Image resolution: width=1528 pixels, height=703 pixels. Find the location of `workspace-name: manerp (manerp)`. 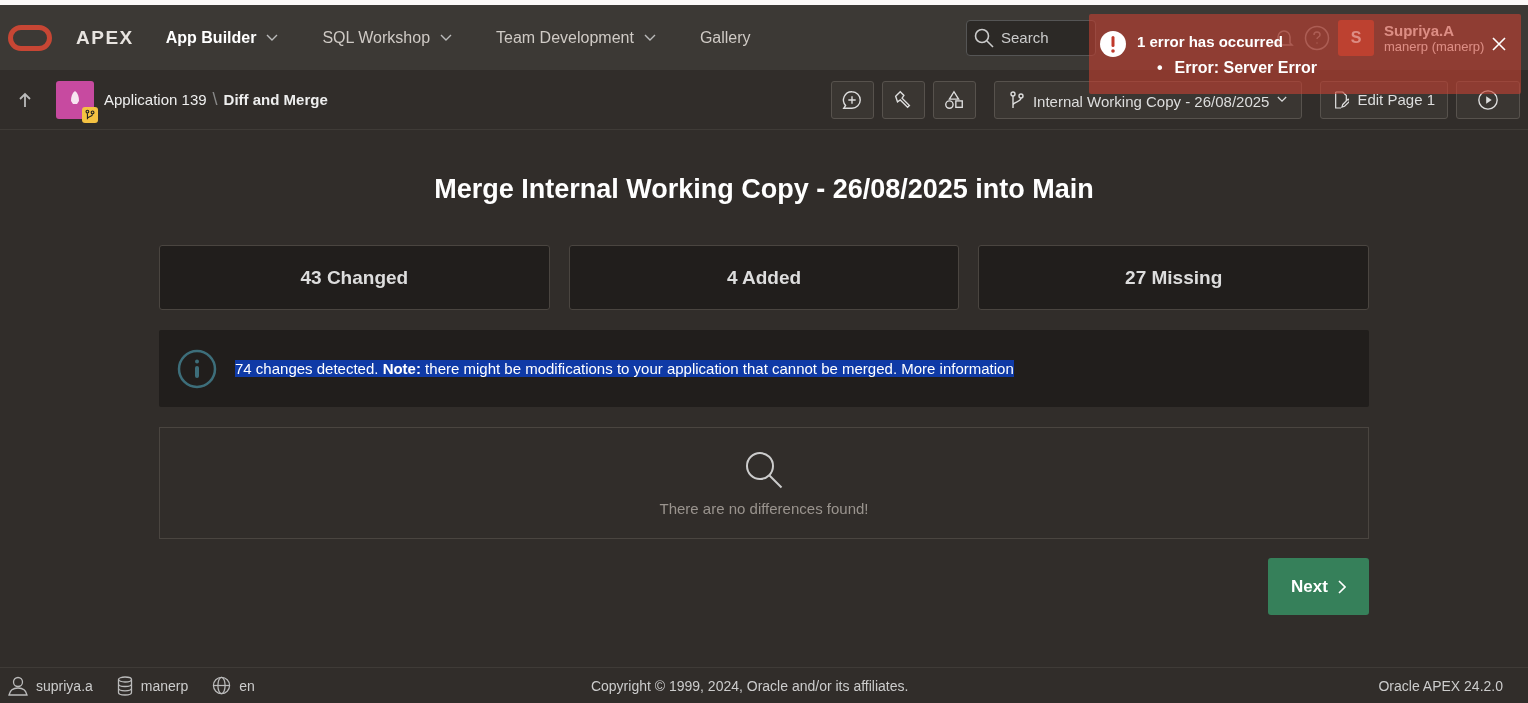

workspace-name: manerp (manerp) is located at coordinates (1434, 46).